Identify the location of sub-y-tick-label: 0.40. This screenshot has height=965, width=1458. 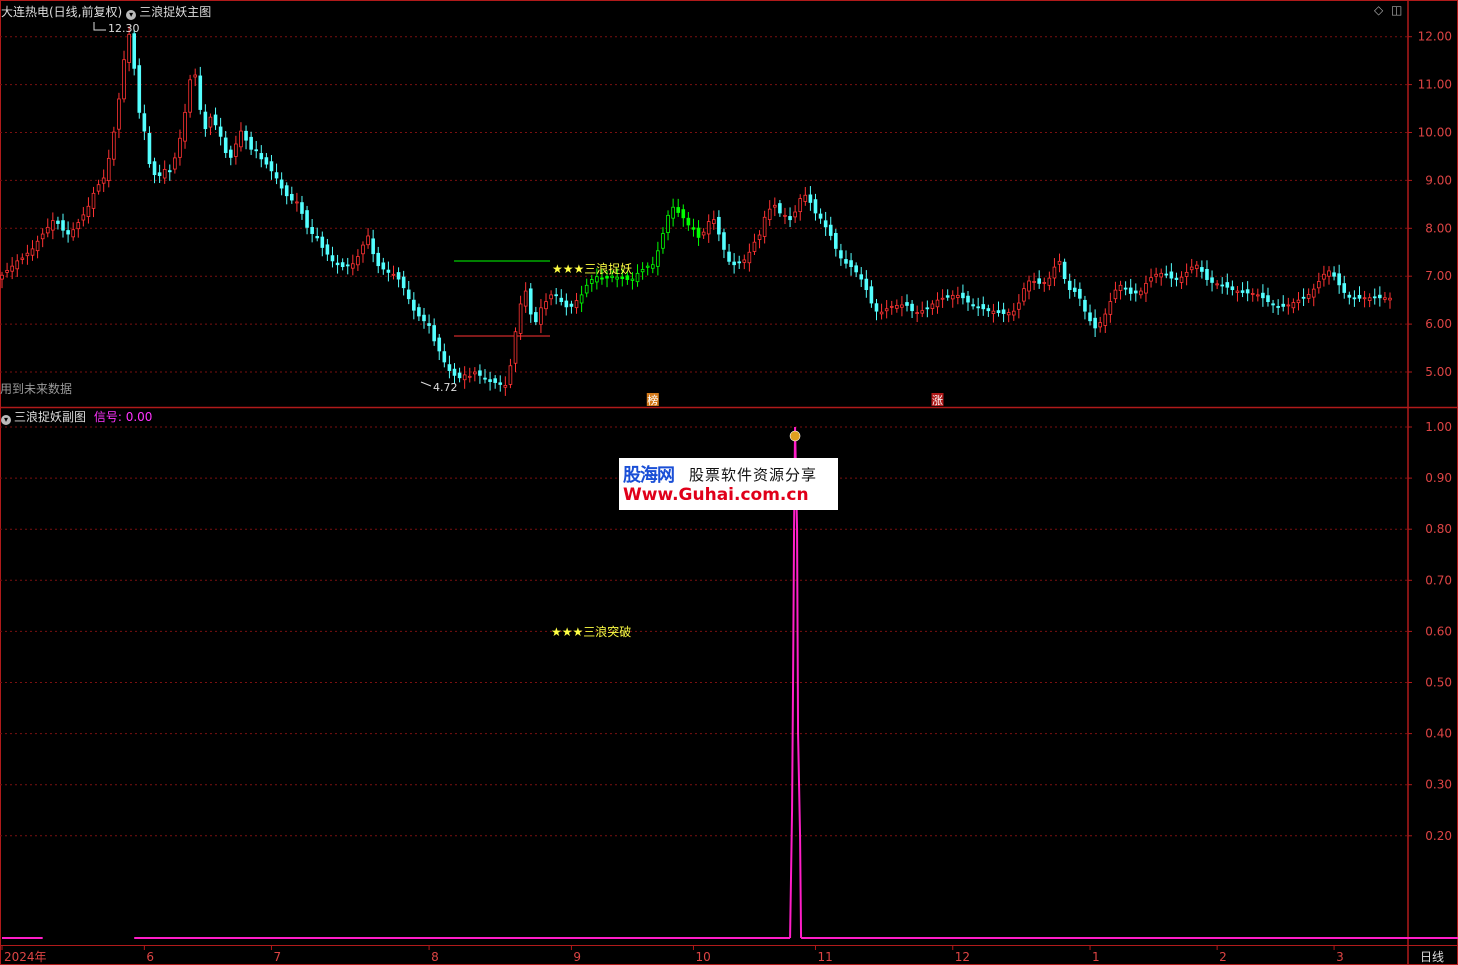
(1438, 734).